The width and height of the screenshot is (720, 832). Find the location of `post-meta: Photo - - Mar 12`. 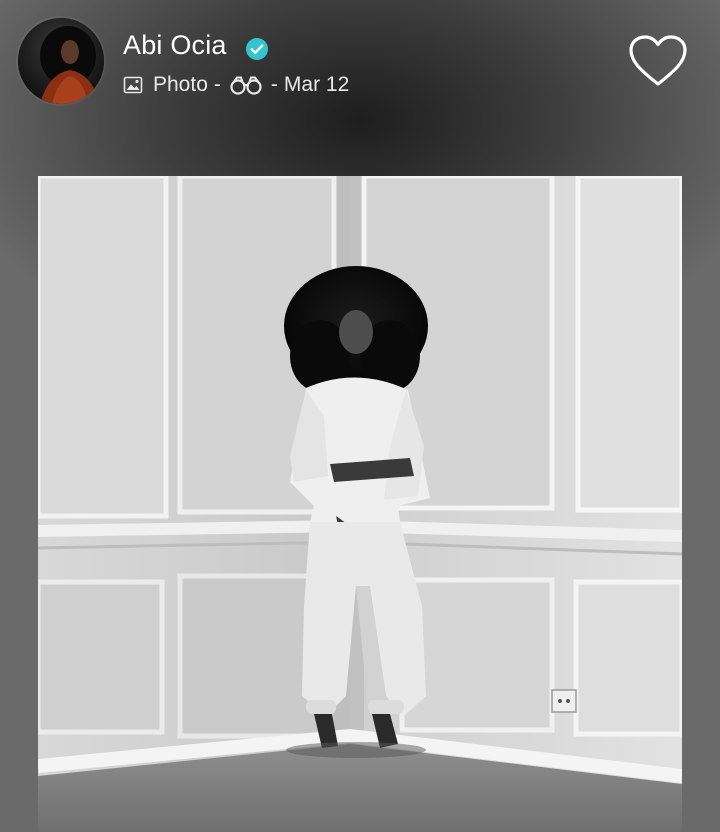

post-meta: Photo - - Mar 12 is located at coordinates (236, 85).